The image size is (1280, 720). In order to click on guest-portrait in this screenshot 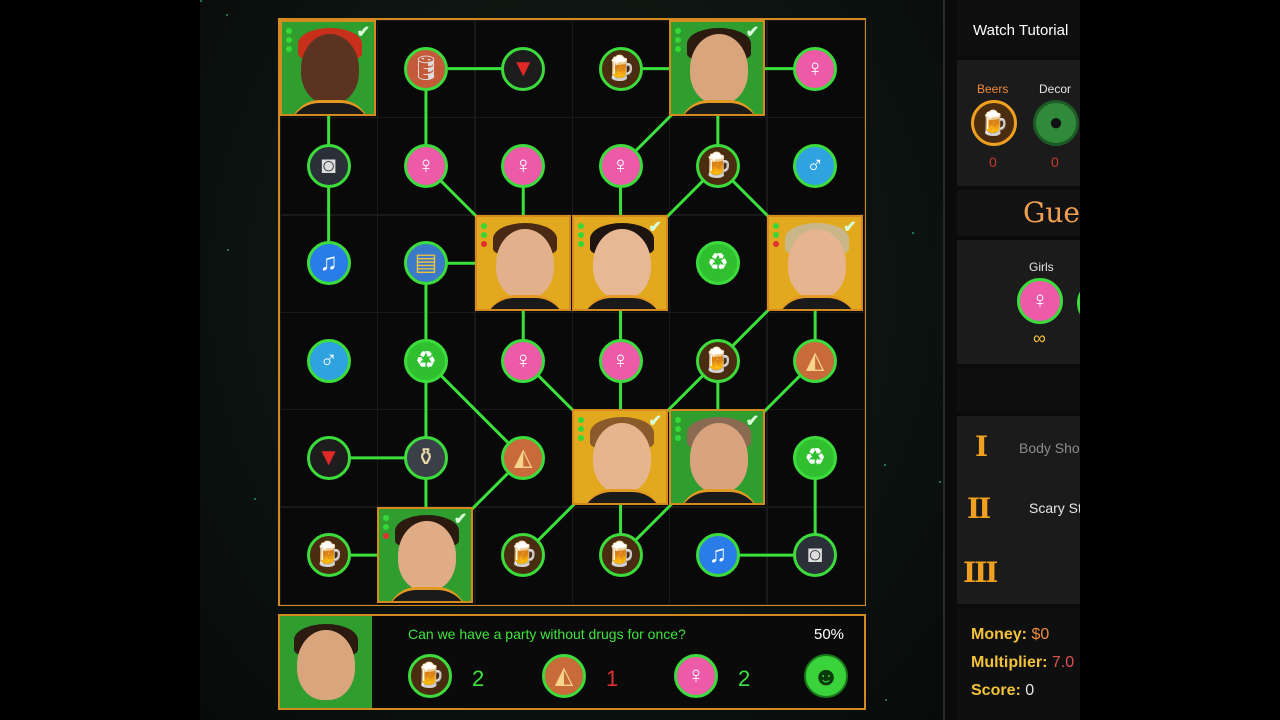, I will do `click(522, 262)`.